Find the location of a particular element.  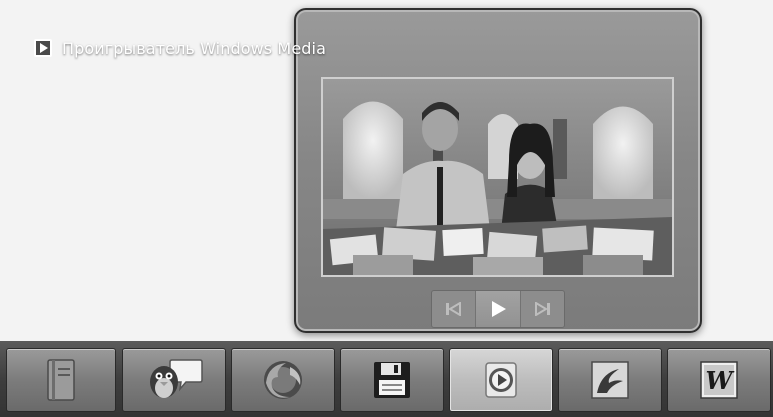

flash-icon is located at coordinates (610, 380).